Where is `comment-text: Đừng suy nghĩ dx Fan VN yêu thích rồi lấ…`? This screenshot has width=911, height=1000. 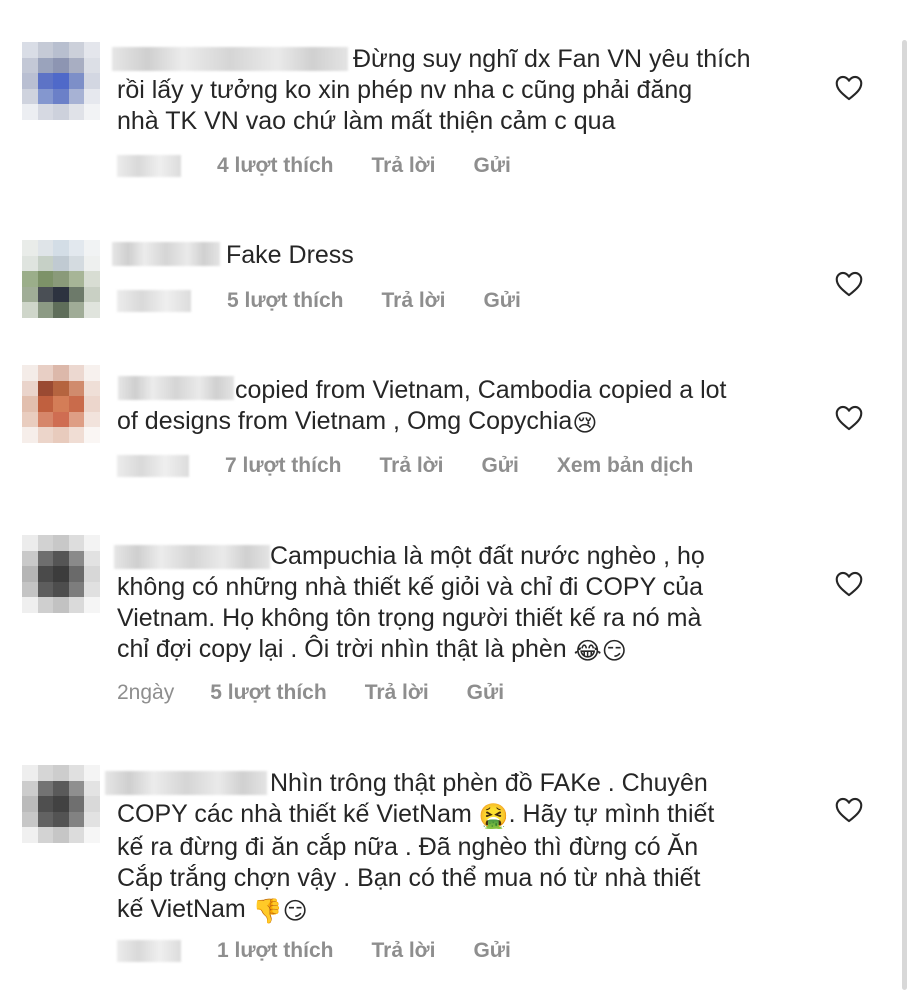 comment-text: Đừng suy nghĩ dx Fan VN yêu thích rồi lấ… is located at coordinates (434, 90).